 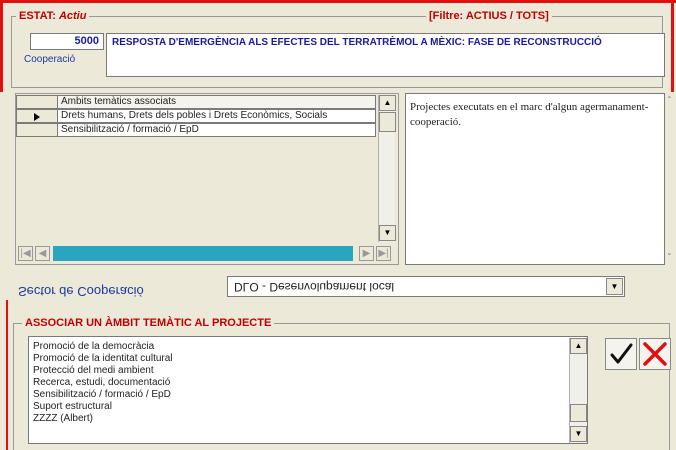 I want to click on window-frame-left-lower, so click(x=7, y=375).